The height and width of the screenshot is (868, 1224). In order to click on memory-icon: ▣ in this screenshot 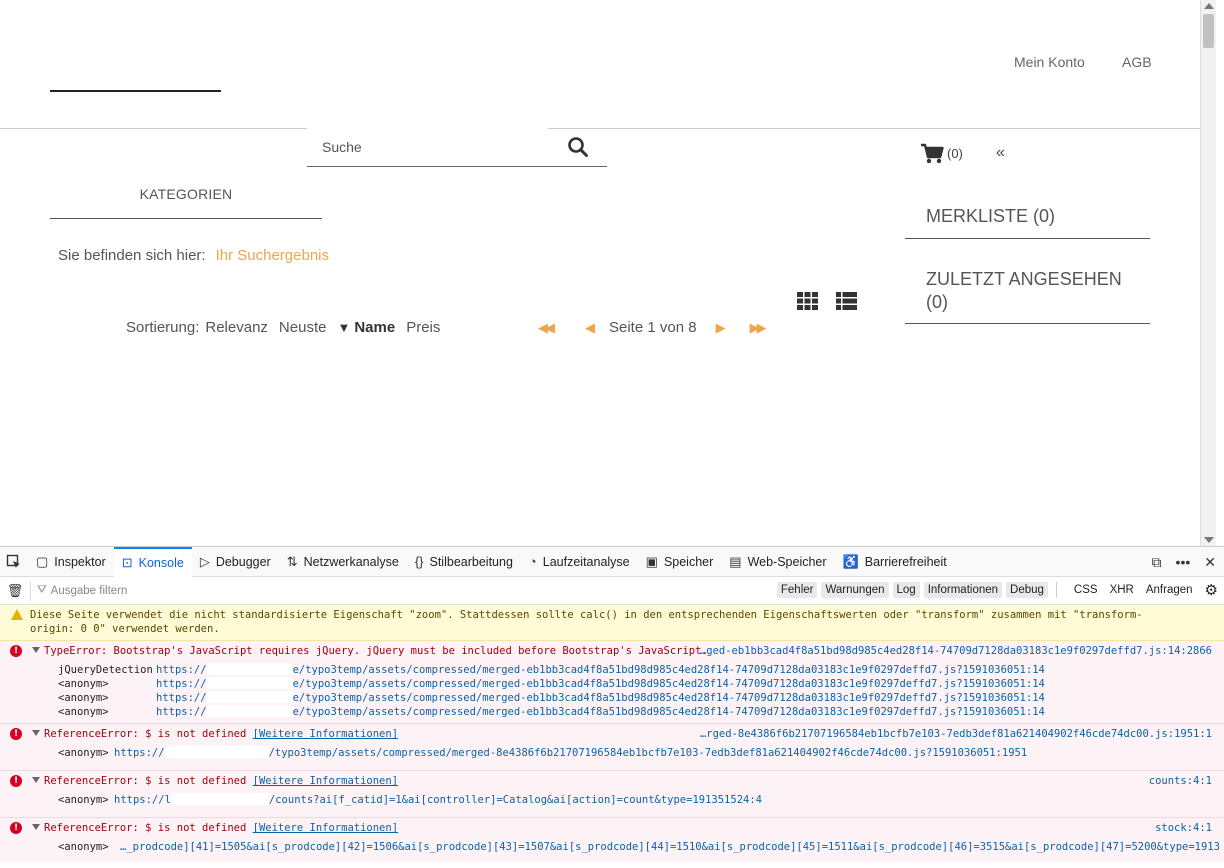, I will do `click(651, 561)`.